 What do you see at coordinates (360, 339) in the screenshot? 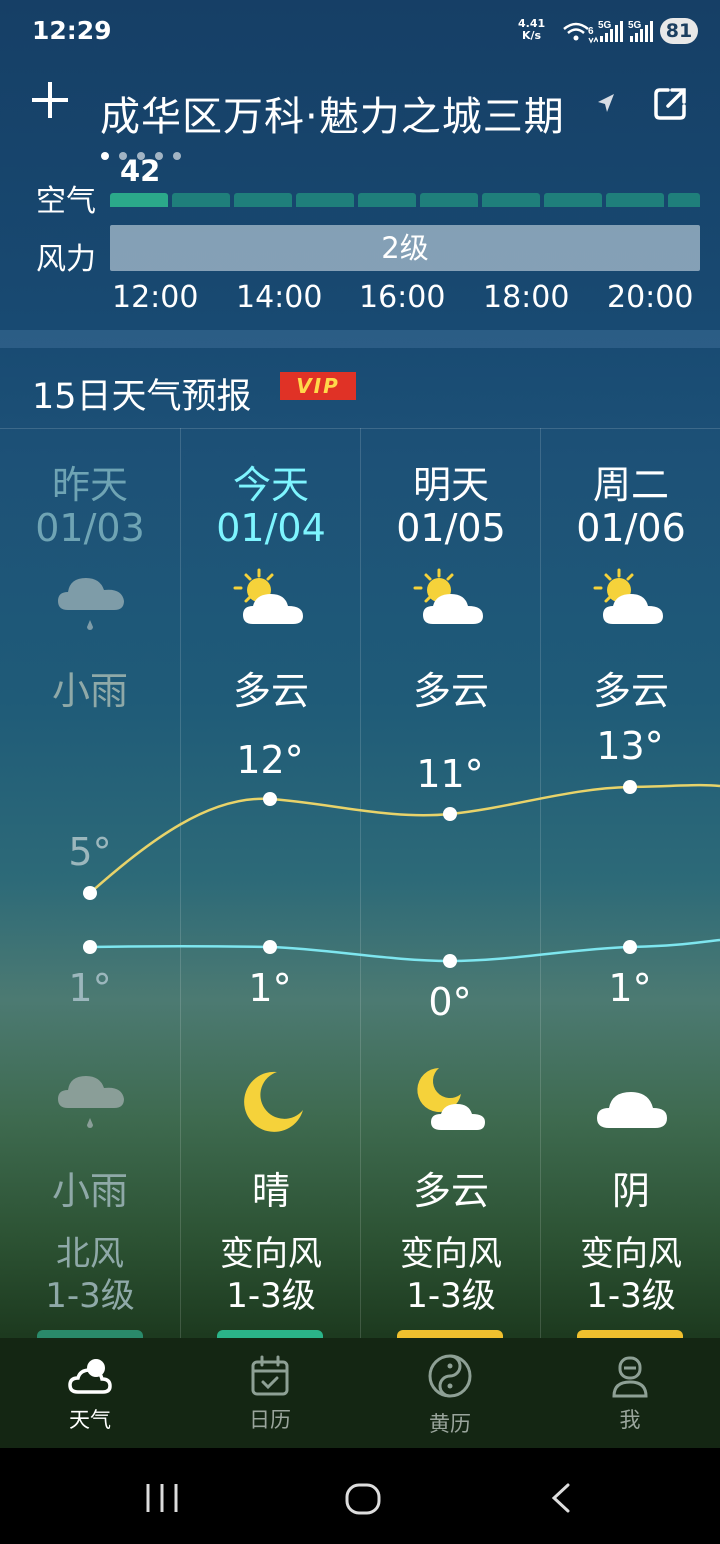
I see `section-divider` at bounding box center [360, 339].